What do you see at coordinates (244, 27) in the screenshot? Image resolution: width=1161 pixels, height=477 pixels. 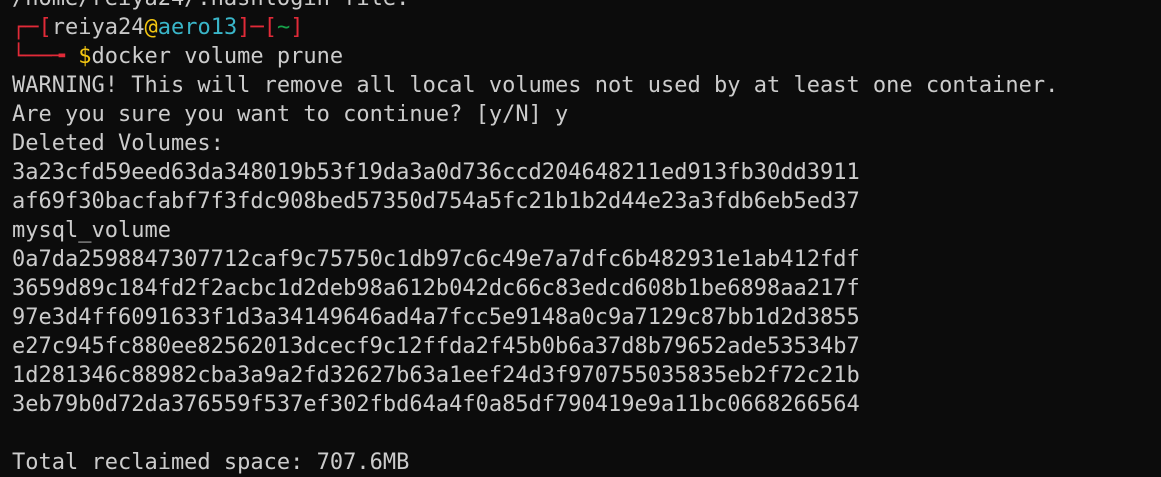 I see `prompt-bracket-close: ]` at bounding box center [244, 27].